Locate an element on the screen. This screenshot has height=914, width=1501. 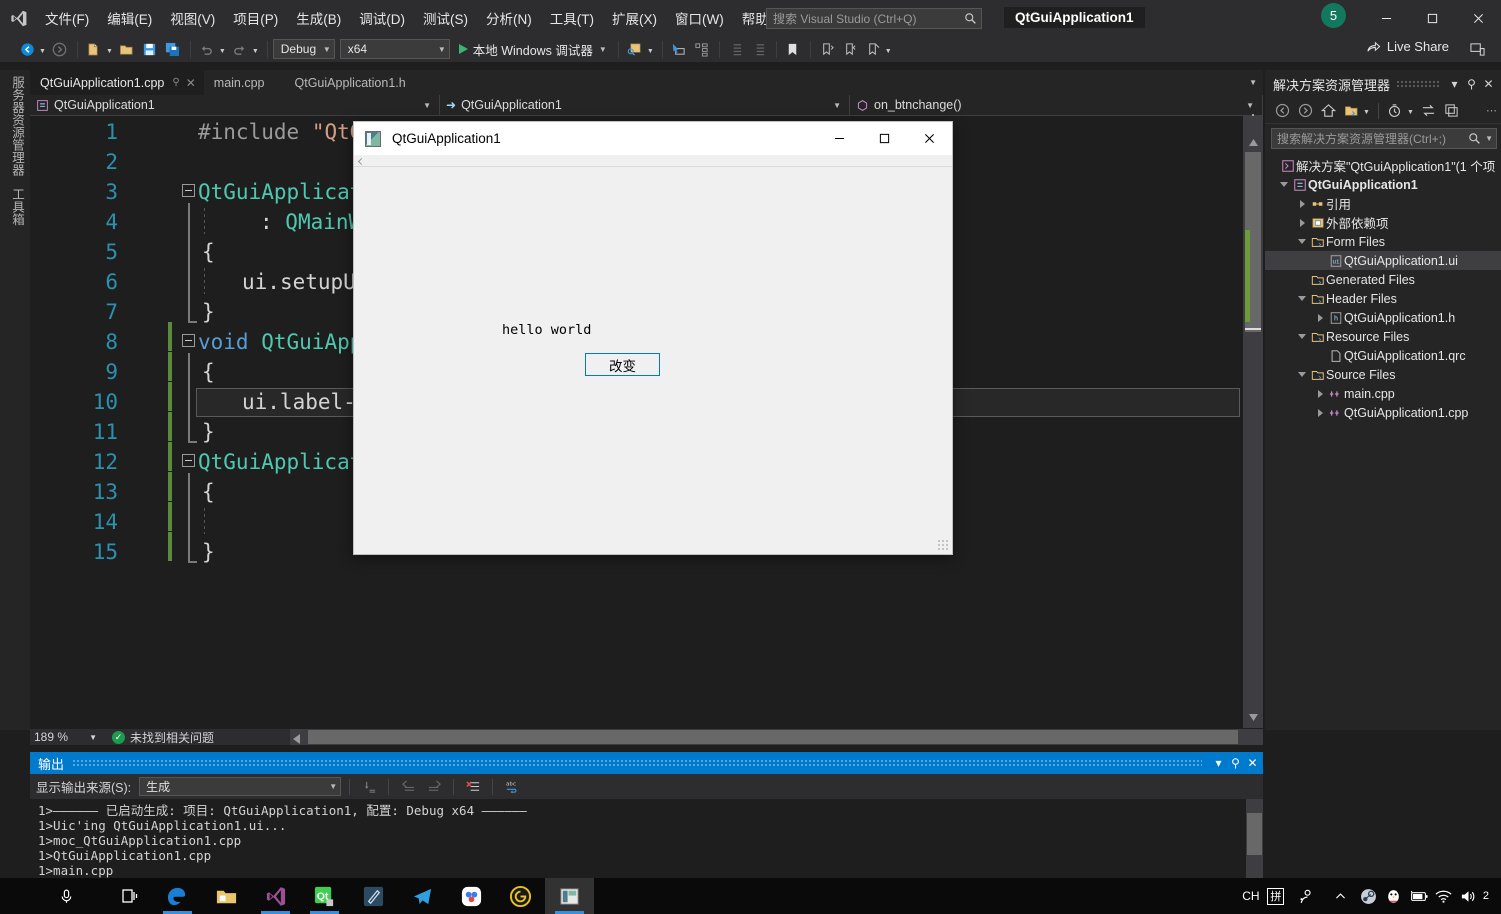
menu-edit: 编辑(E) is located at coordinates (129, 18).